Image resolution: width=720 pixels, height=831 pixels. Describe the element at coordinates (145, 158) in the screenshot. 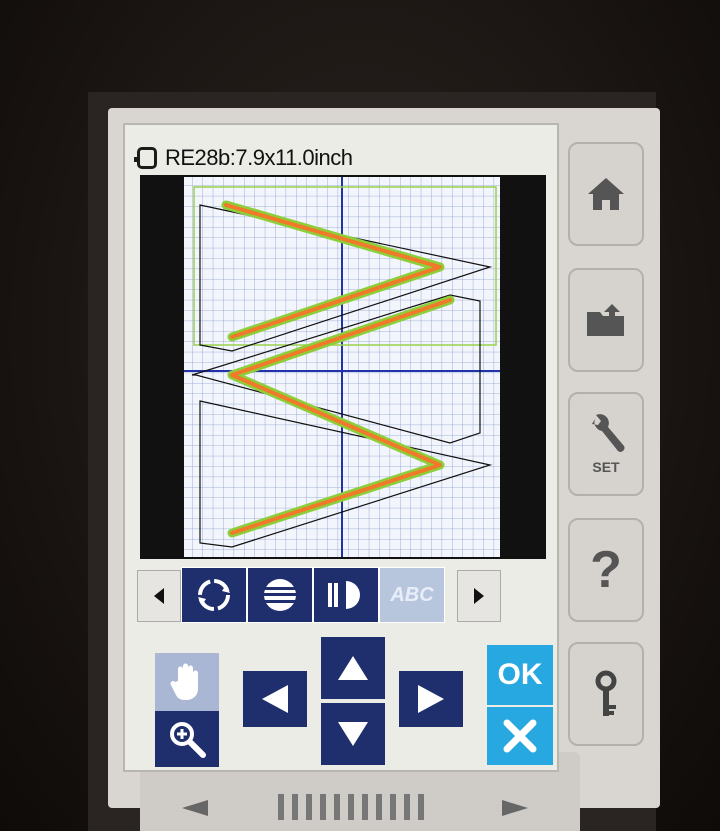

I see `hoop-icon` at that location.